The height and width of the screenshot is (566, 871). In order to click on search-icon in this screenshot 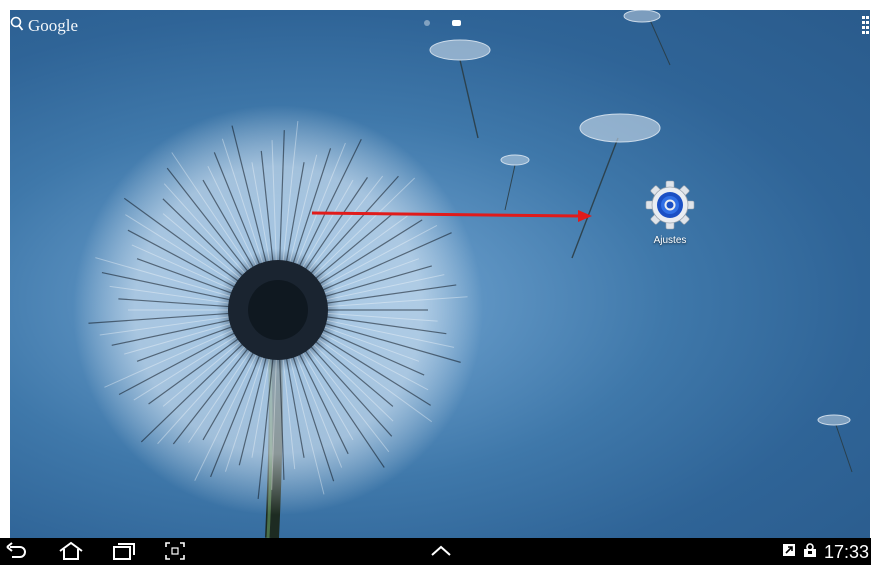, I will do `click(17, 26)`.